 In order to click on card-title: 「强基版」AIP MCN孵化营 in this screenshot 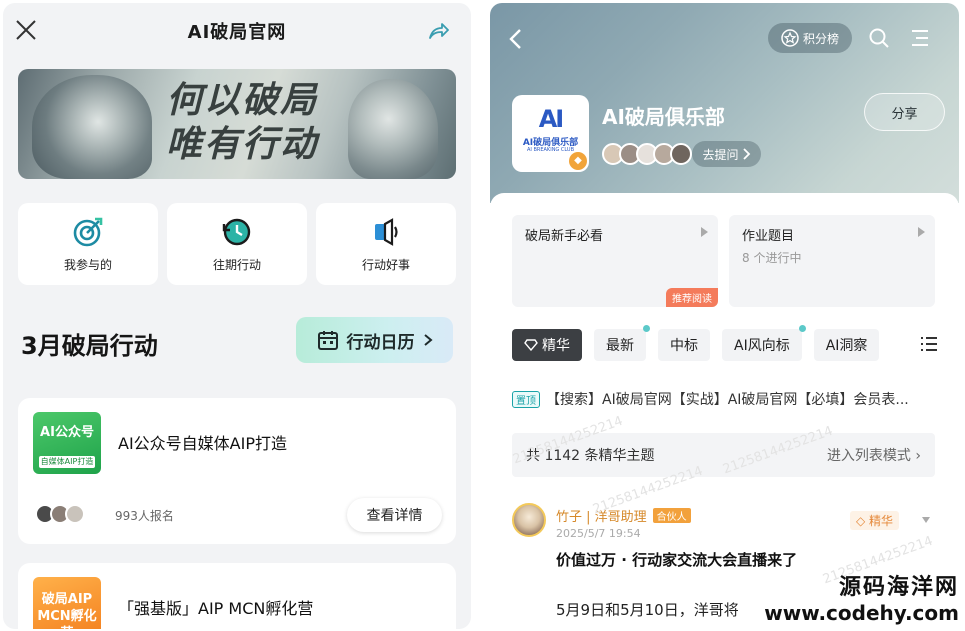, I will do `click(216, 608)`.